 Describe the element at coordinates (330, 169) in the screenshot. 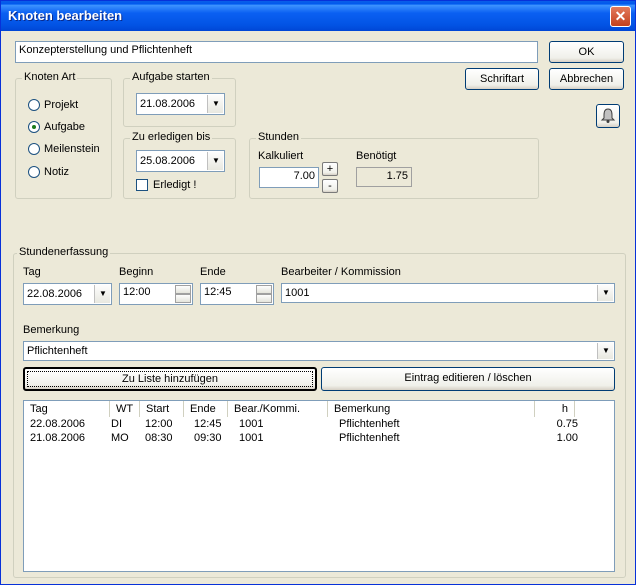

I see `increase-button: +` at that location.